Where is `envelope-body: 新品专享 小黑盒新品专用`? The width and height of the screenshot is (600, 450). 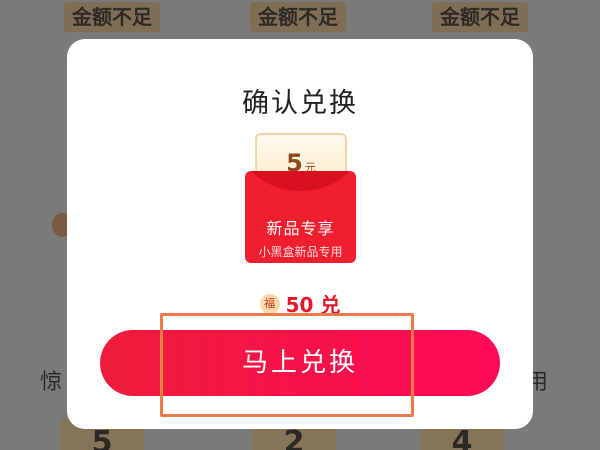 envelope-body: 新品专享 小黑盒新品专用 is located at coordinates (300, 217).